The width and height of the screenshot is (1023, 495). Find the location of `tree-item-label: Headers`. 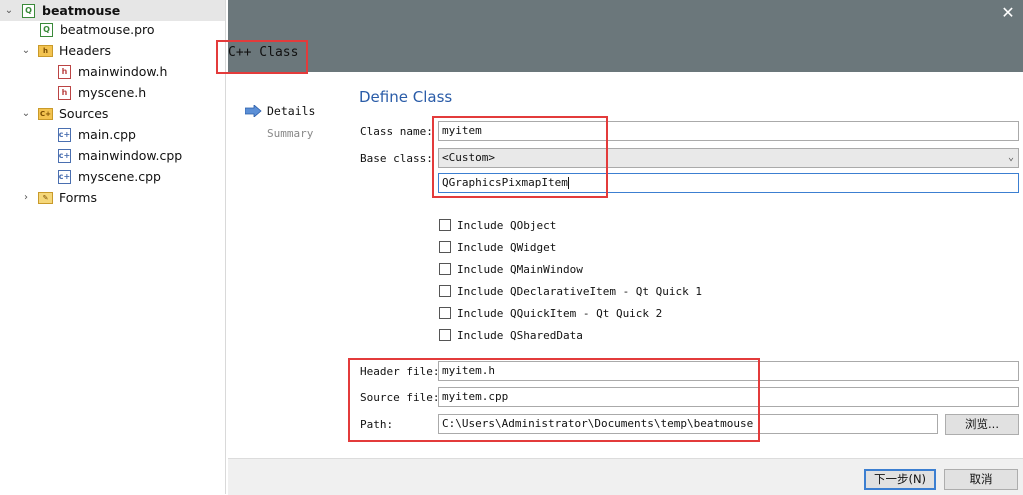

tree-item-label: Headers is located at coordinates (85, 50).